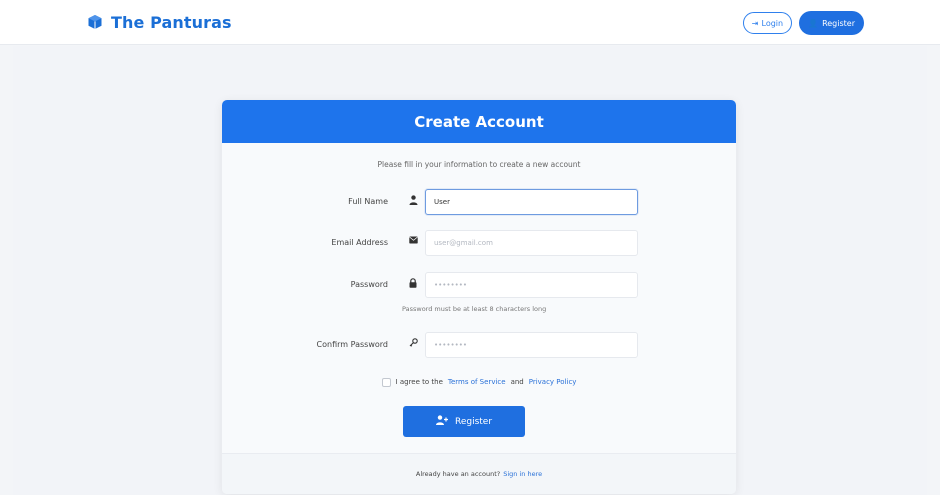  I want to click on footer-prefix: Already have an account?, so click(458, 474).